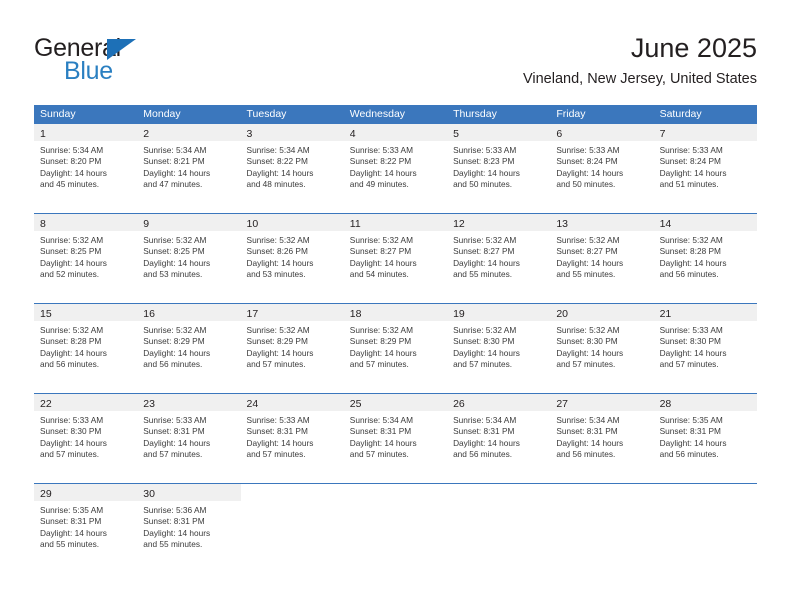 The image size is (792, 612). What do you see at coordinates (46, 314) in the screenshot?
I see `day-number: 15` at bounding box center [46, 314].